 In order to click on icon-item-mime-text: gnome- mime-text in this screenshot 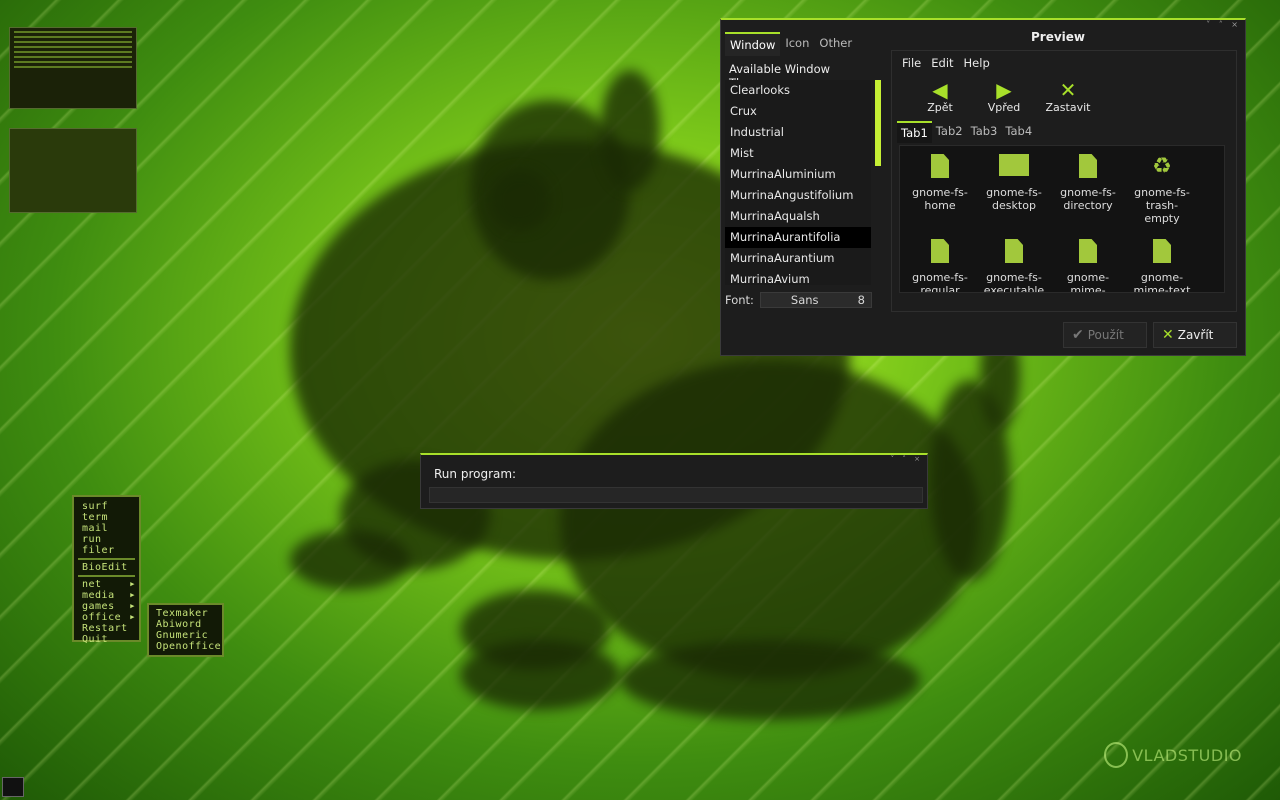, I will do `click(1162, 266)`.